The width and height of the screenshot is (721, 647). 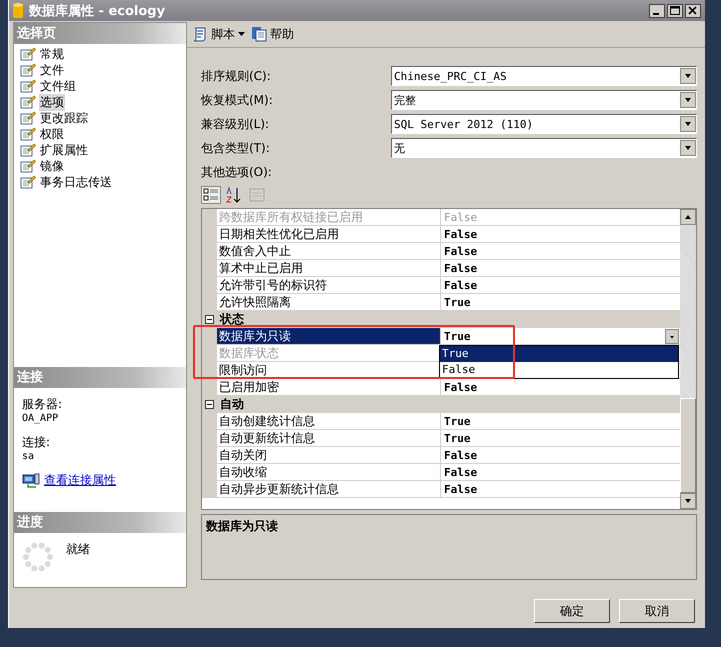 I want to click on sidebar-item: 更改跟踪, so click(x=64, y=118).